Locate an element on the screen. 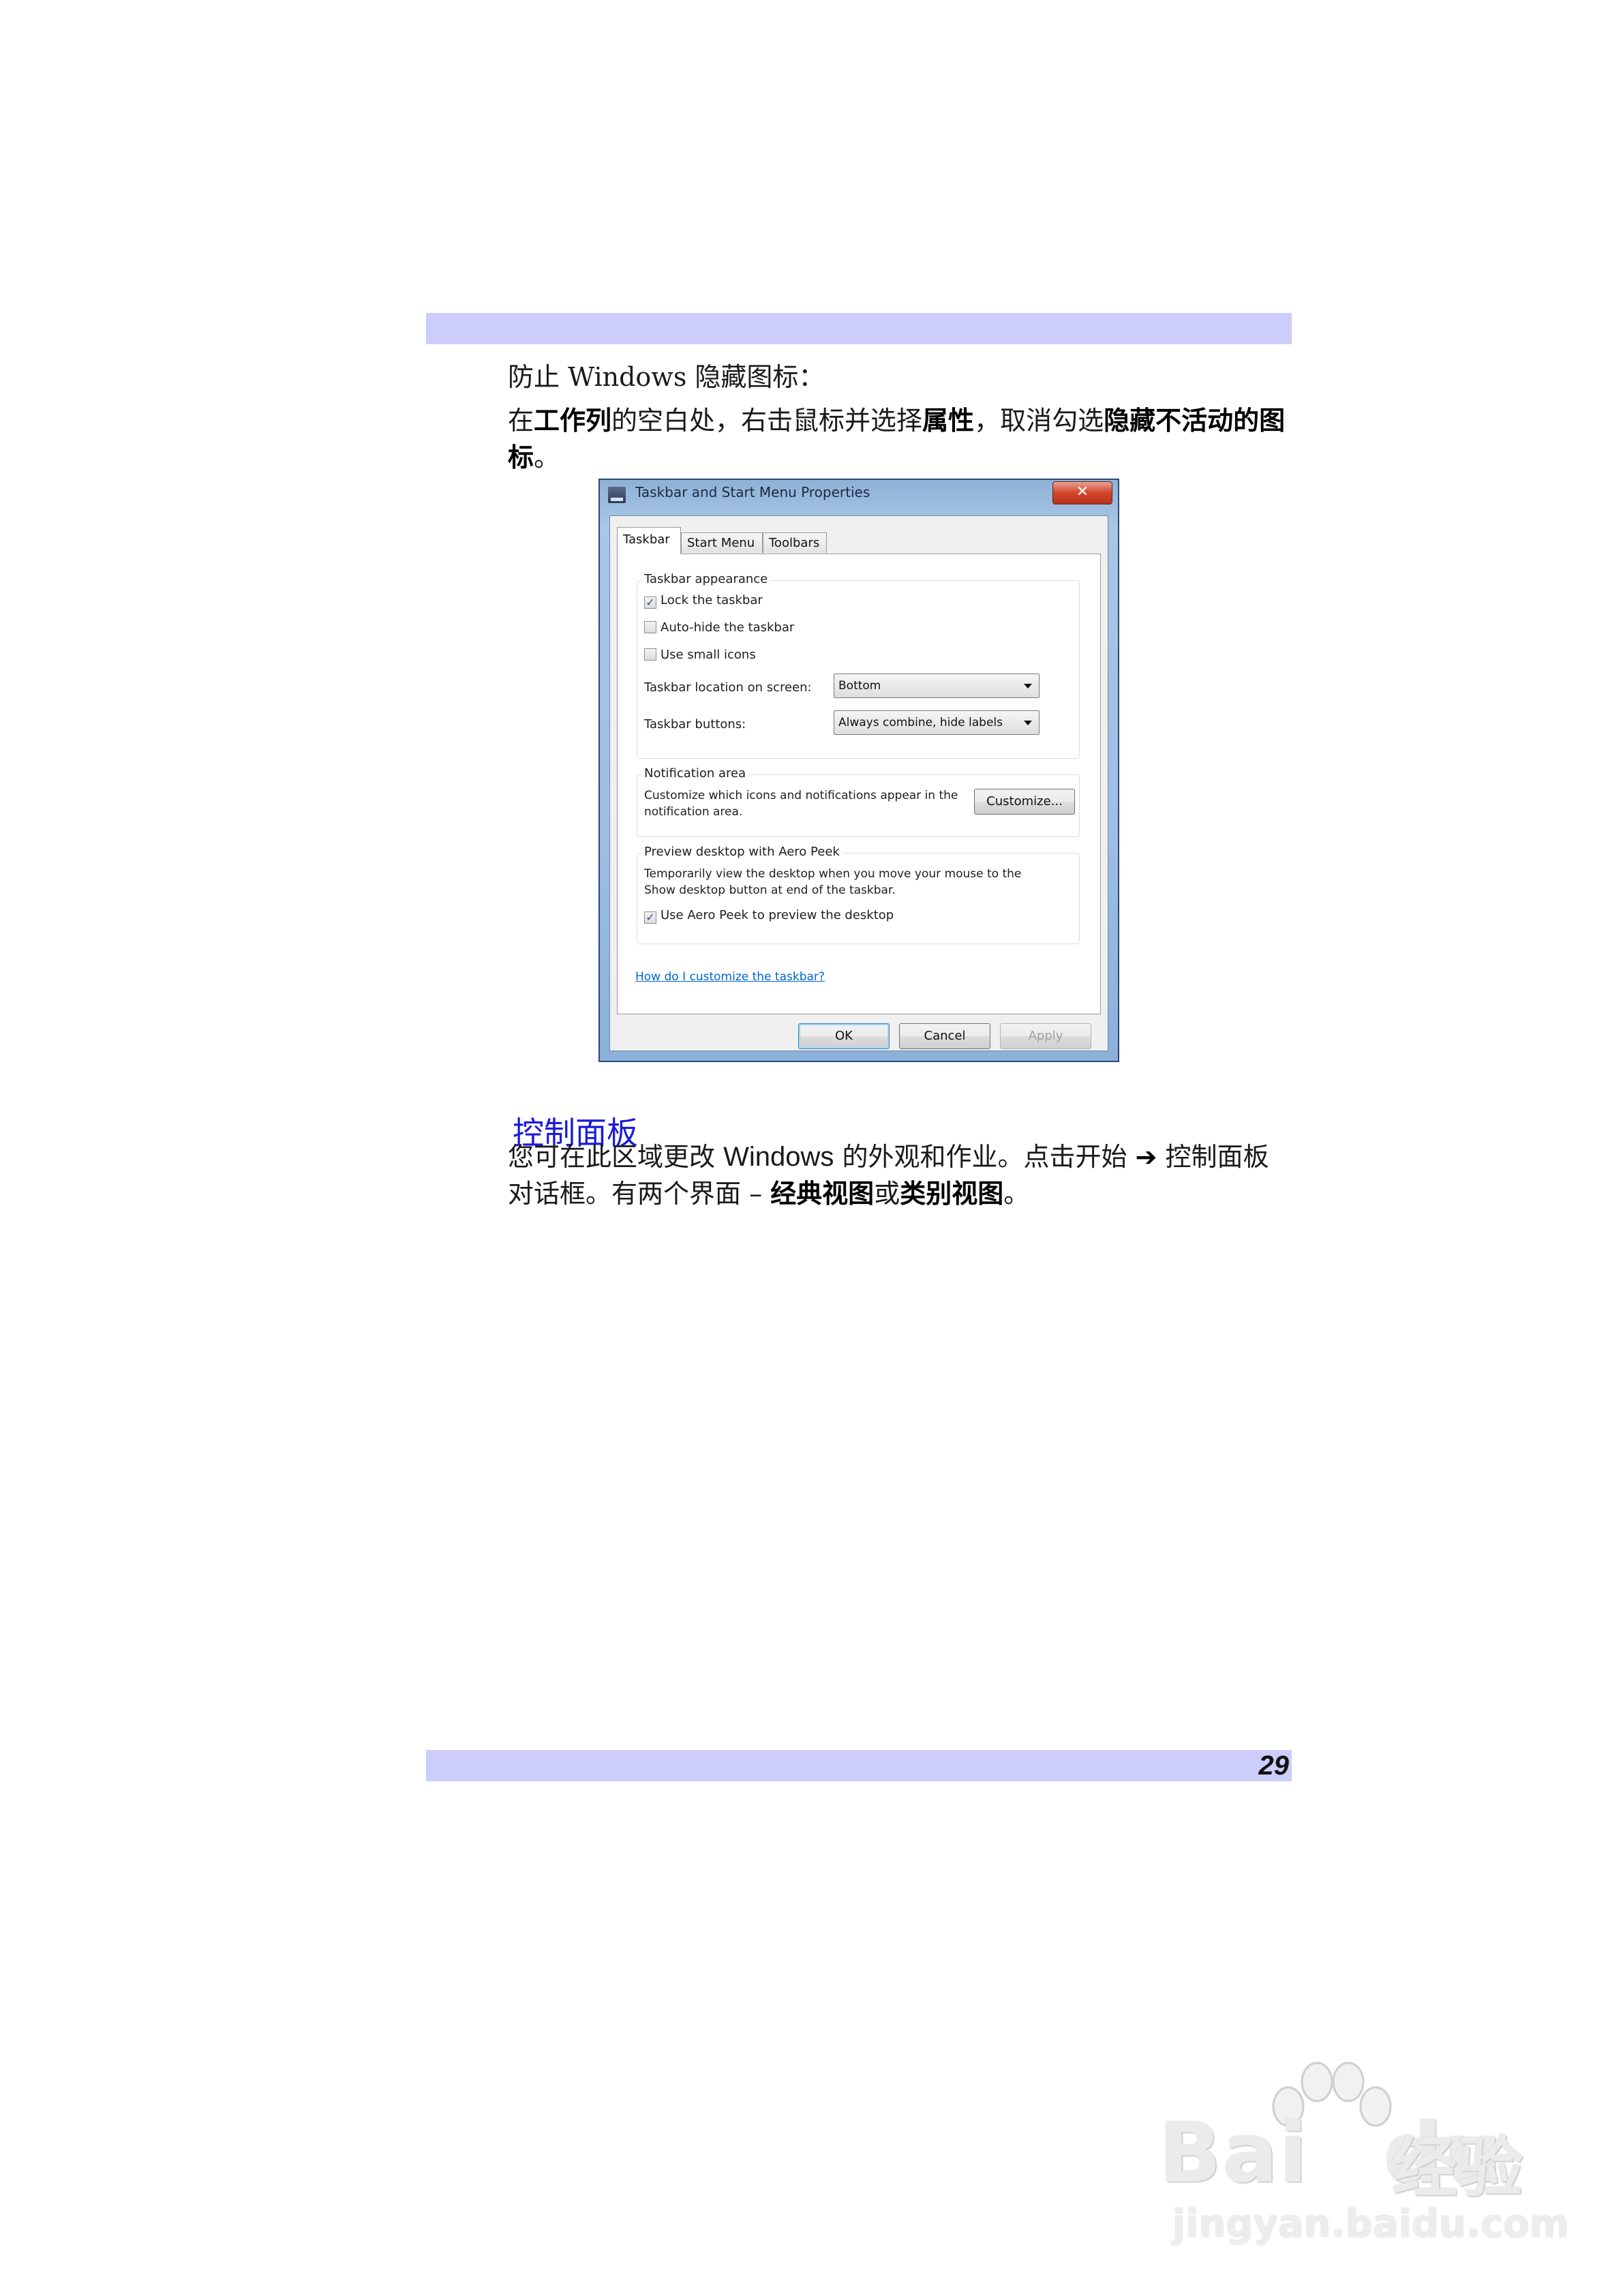  dialog-titlebar: Taskbar and Start Menu Properties ✕ is located at coordinates (859, 493).